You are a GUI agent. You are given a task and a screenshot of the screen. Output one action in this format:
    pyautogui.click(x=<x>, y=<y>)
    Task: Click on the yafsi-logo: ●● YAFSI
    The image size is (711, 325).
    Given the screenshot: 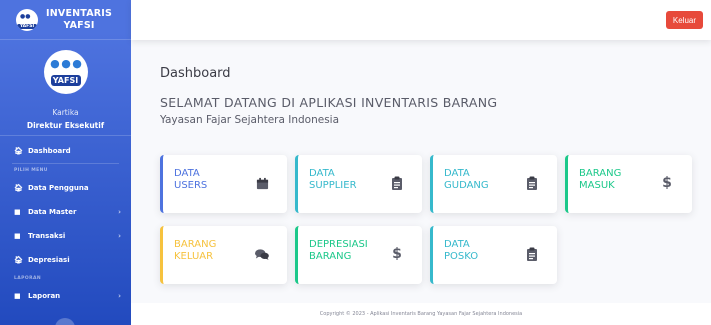 What is the action you would take?
    pyautogui.click(x=27, y=19)
    